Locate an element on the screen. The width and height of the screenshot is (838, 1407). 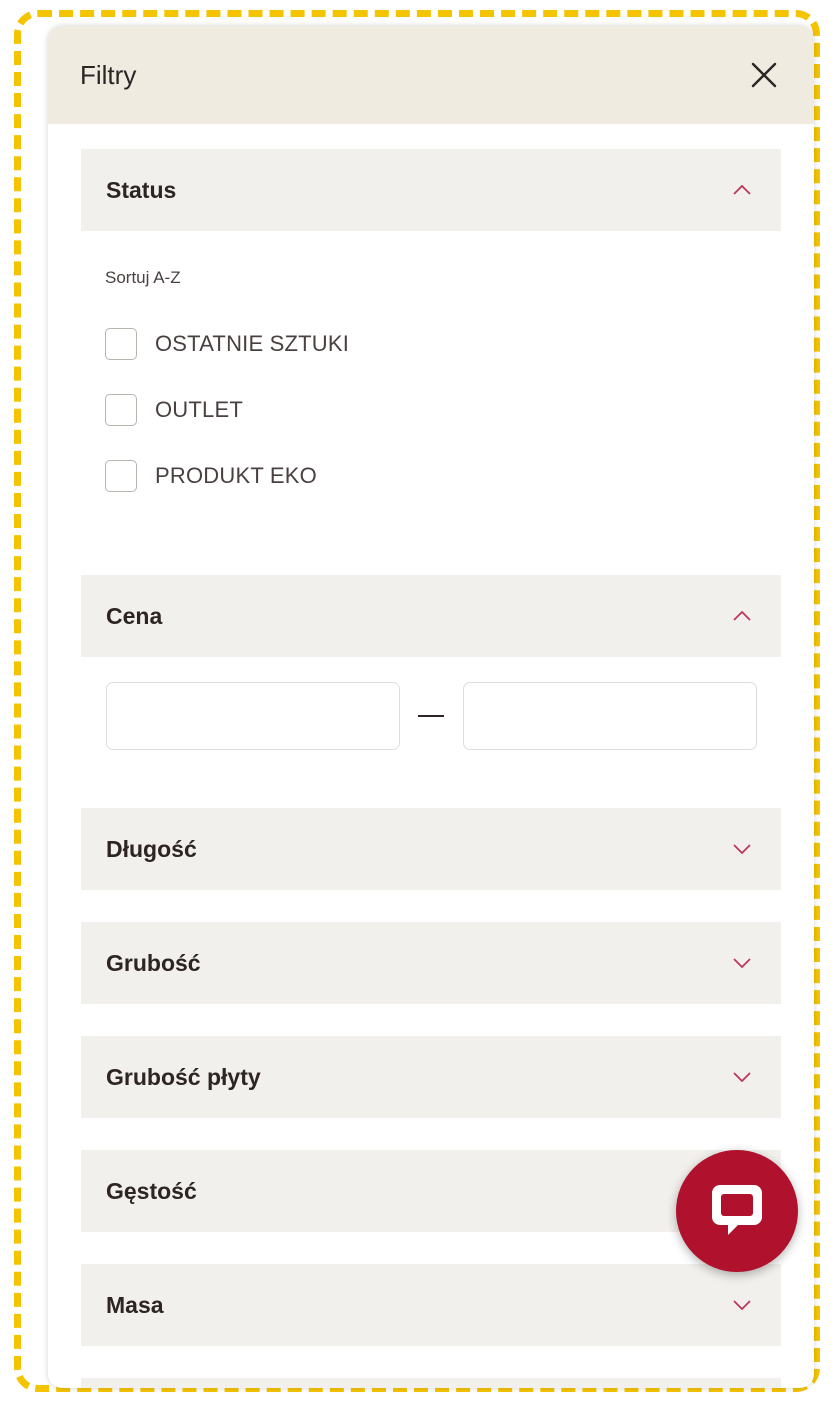
checkbox-row-ostatnie-sztuki: OSTATNIE SZTUKI is located at coordinates (227, 344).